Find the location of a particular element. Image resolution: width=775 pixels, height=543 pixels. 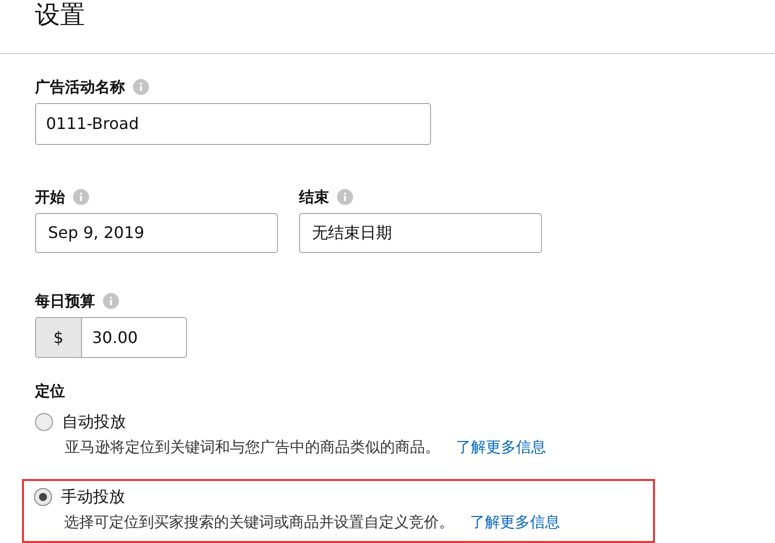

field-label: 开始 is located at coordinates (50, 197).